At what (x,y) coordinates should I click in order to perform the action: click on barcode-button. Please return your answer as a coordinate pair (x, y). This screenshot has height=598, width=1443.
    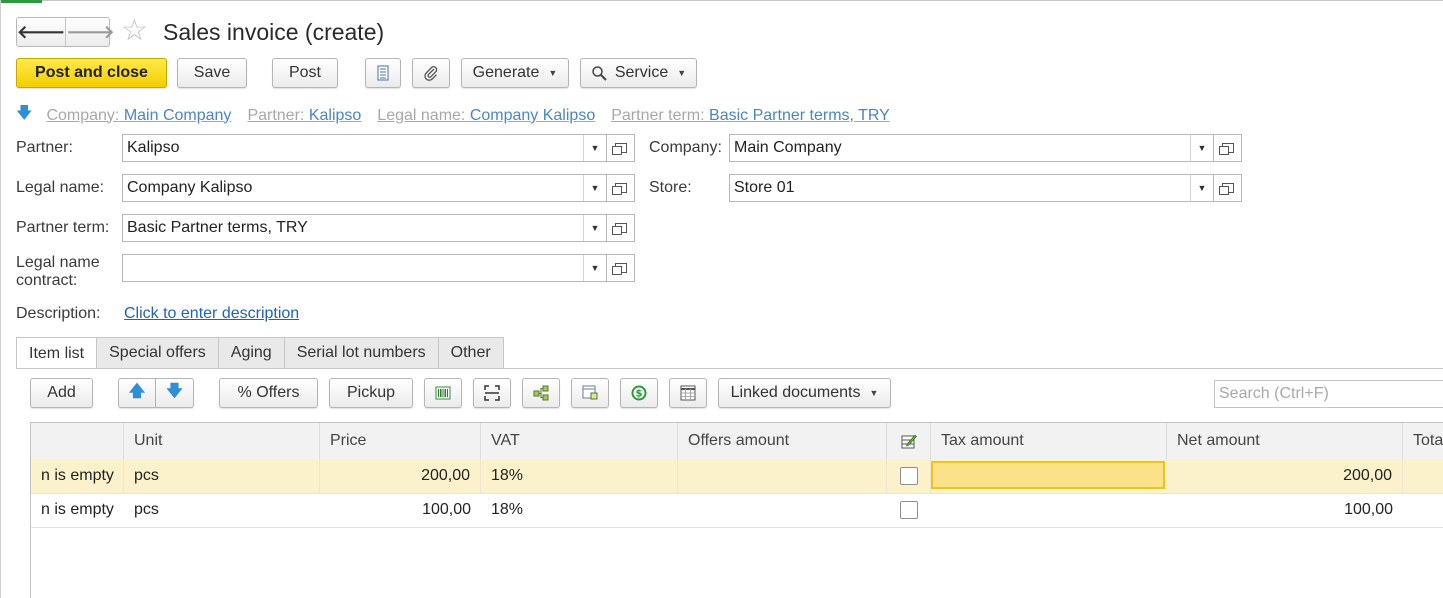
    Looking at the image, I should click on (443, 393).